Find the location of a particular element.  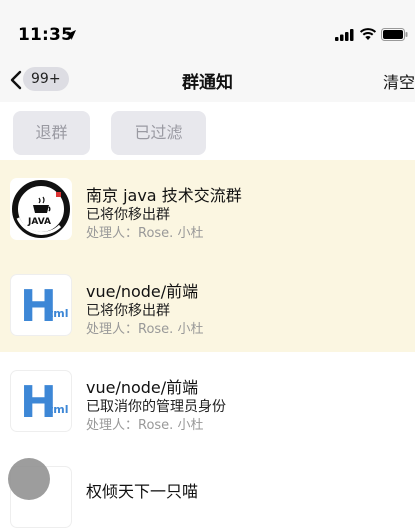

clear-button: 清空 is located at coordinates (399, 81).